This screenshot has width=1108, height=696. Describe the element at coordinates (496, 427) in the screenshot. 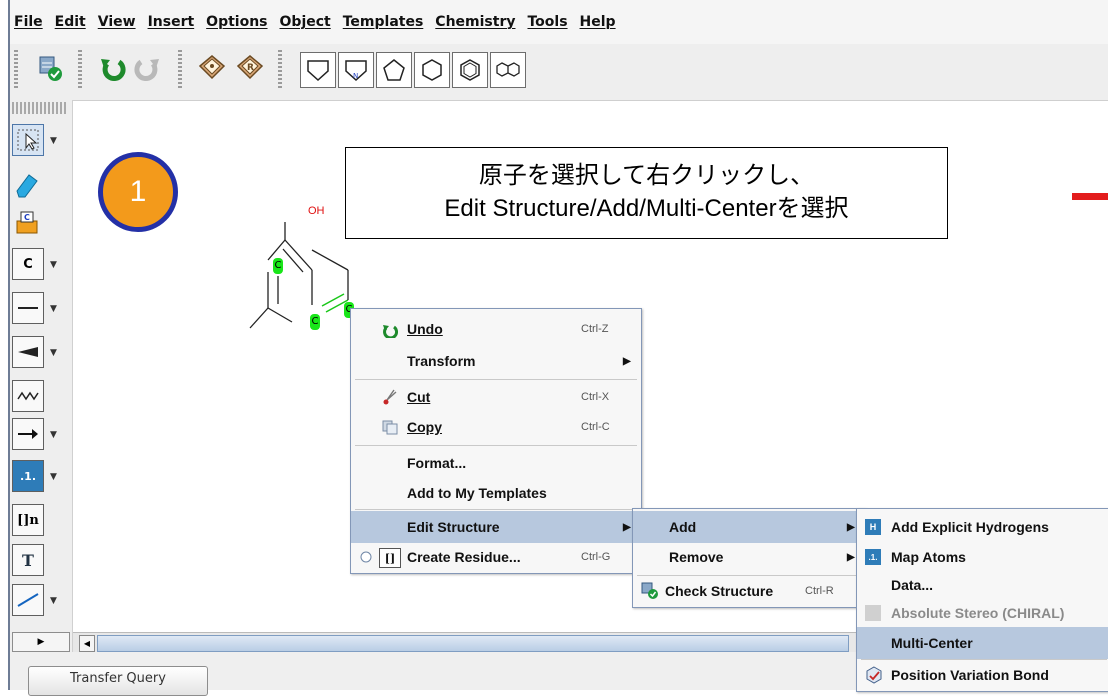

I see `menu-item-copy: Copy Ctrl-C` at that location.